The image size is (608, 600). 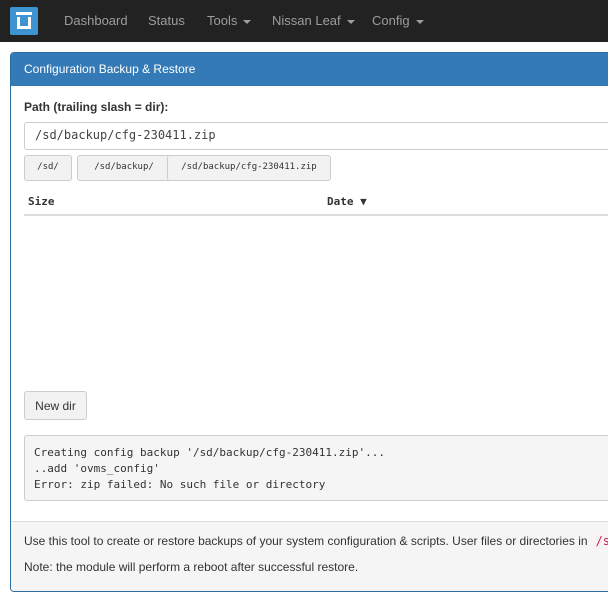 I want to click on quick-path-file-button: /sd/backup/cfg-230411.zip, so click(x=249, y=168).